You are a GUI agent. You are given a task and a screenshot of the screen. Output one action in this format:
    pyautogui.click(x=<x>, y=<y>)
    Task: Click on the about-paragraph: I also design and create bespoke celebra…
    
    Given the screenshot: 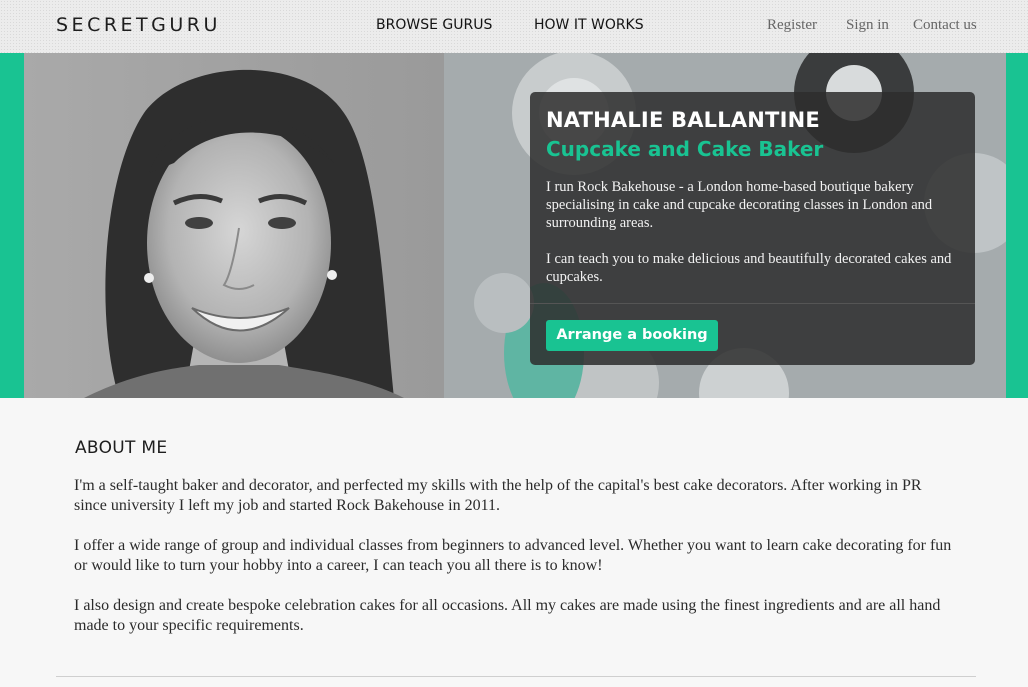 What is the action you would take?
    pyautogui.click(x=507, y=615)
    